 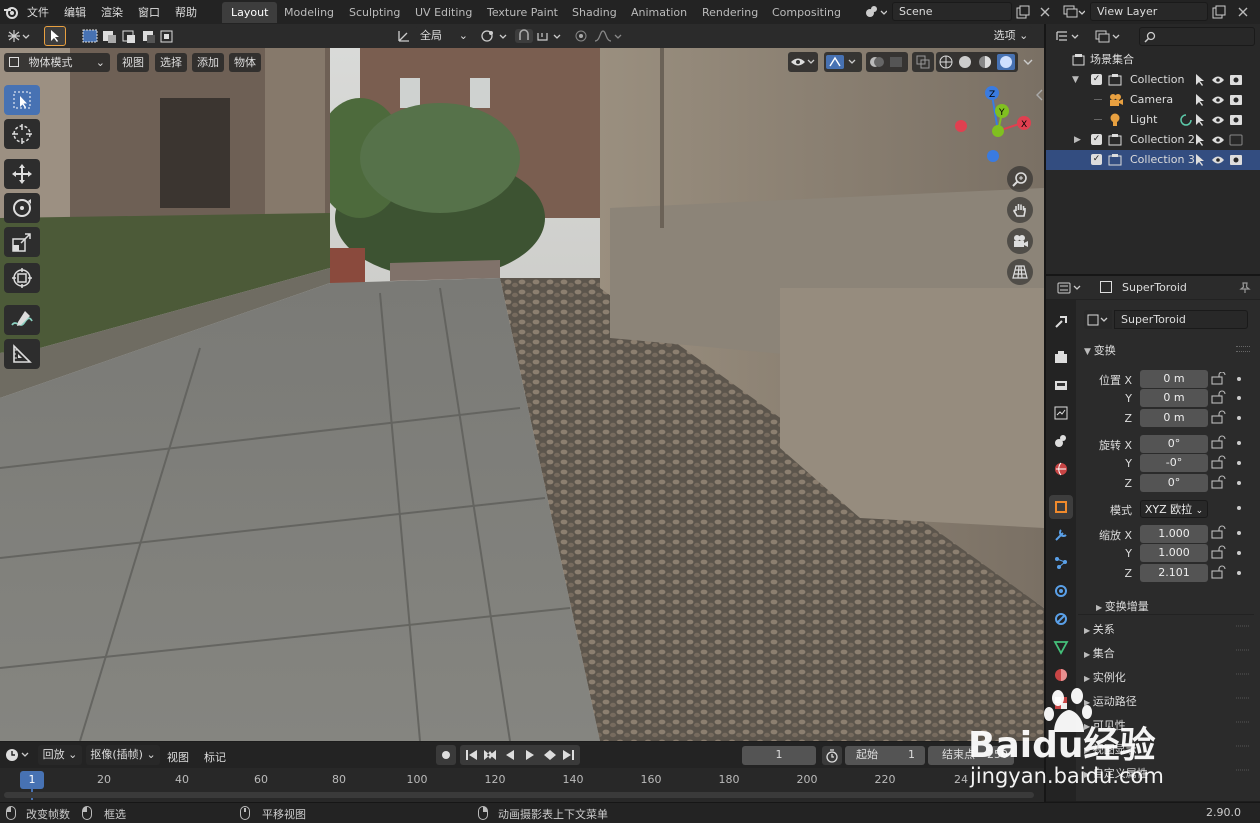 I want to click on tab-uv-editing: UV Editing, so click(x=443, y=12).